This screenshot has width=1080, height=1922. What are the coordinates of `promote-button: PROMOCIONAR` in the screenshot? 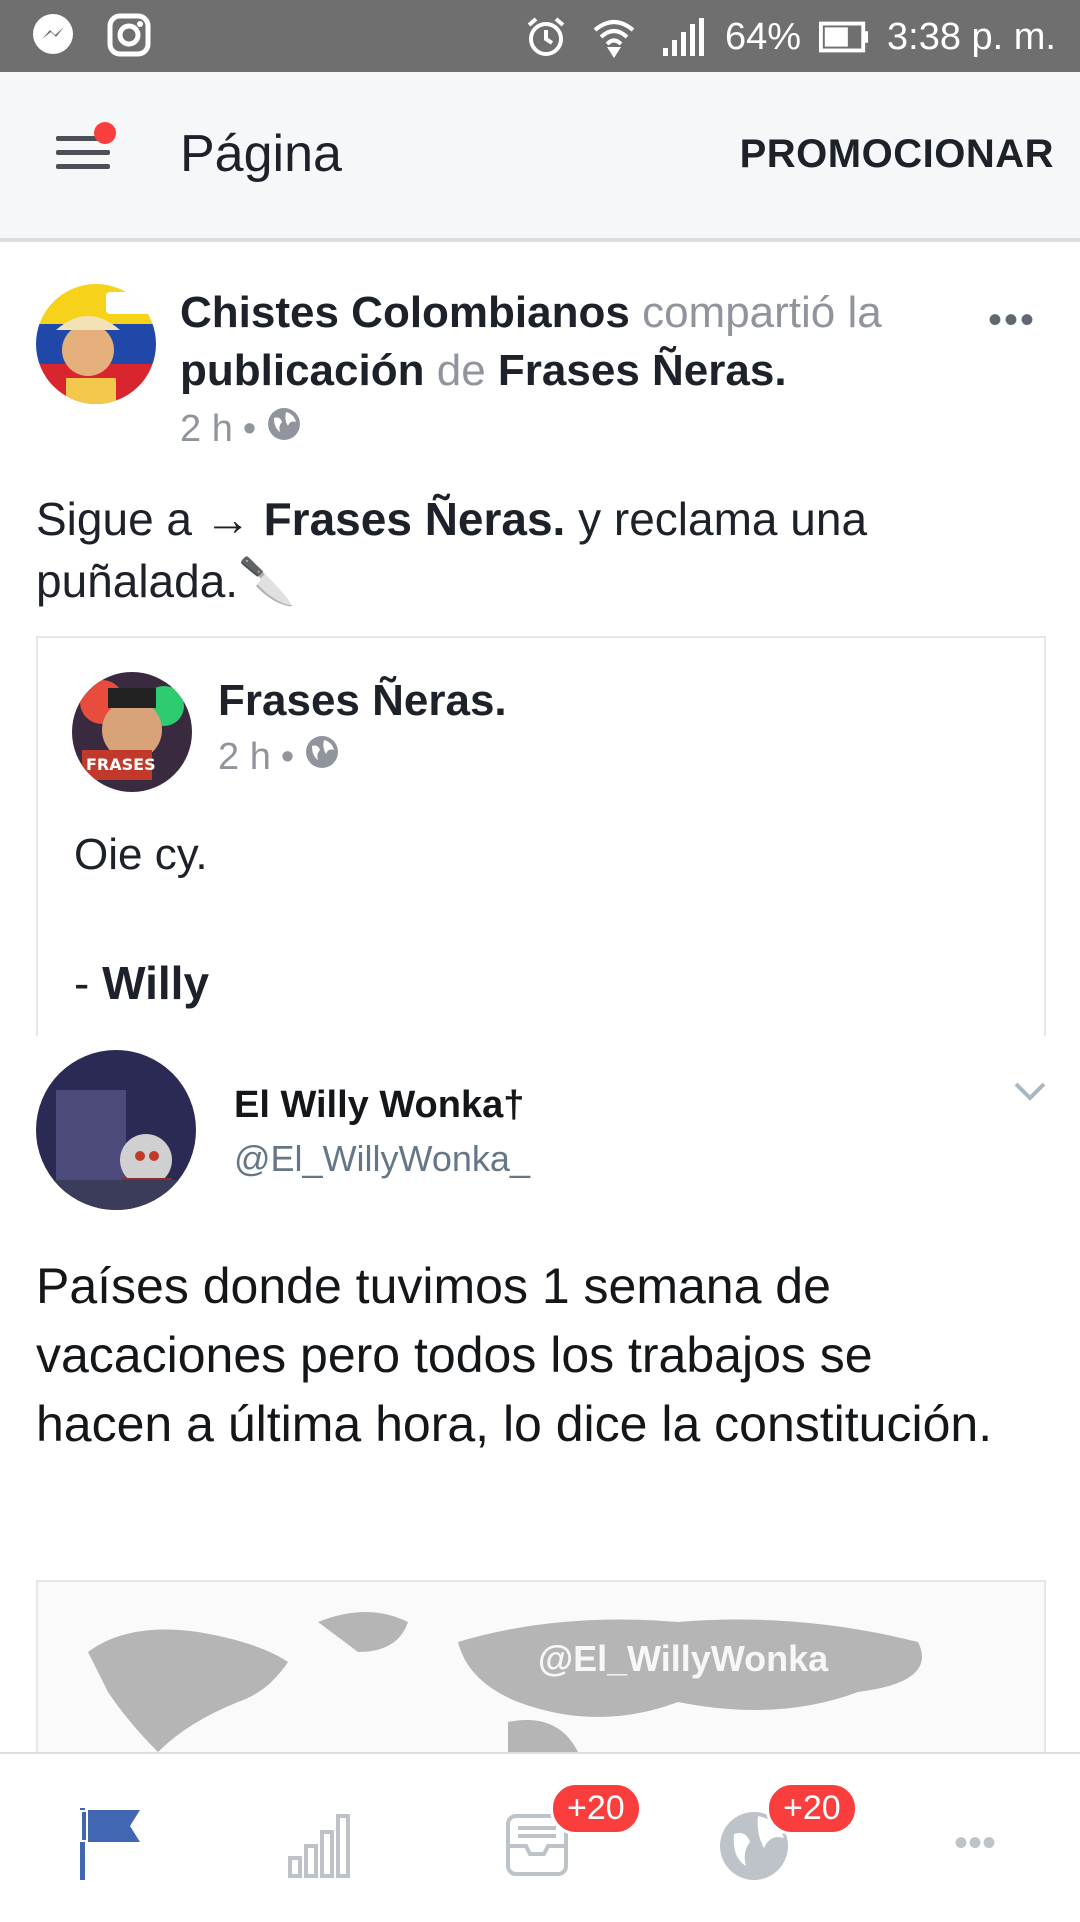 It's located at (897, 154).